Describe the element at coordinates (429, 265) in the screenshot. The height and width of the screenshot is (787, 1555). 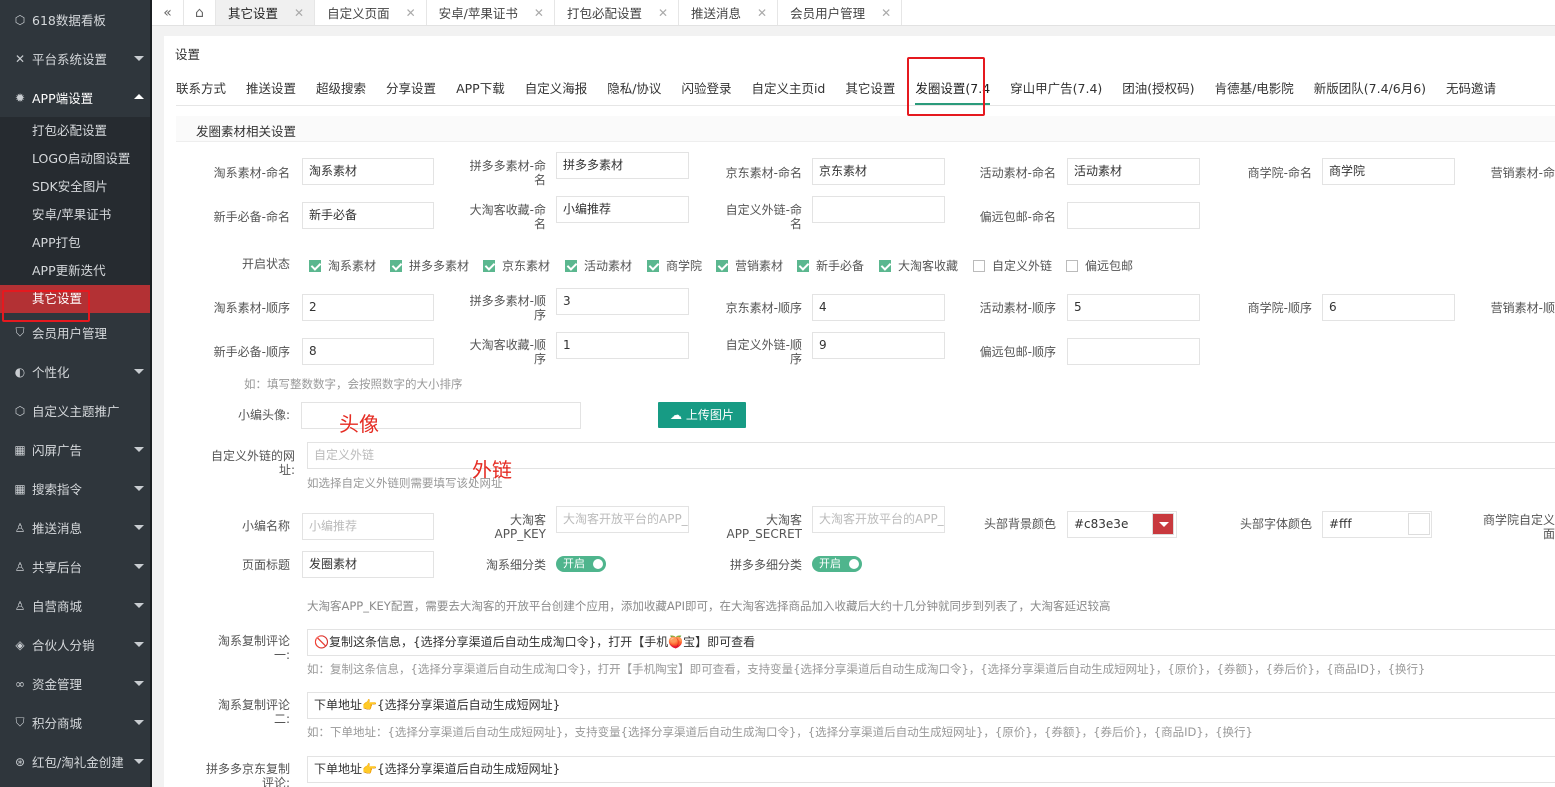
I see `status-checkbox: 拼多多素材` at that location.